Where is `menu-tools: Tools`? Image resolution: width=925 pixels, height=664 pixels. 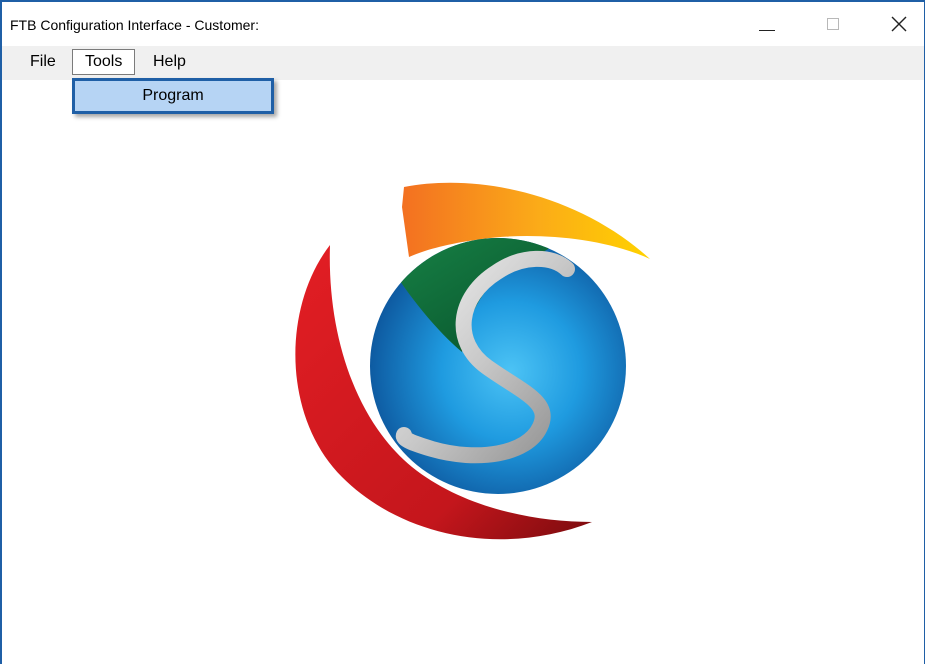
menu-tools: Tools is located at coordinates (104, 62).